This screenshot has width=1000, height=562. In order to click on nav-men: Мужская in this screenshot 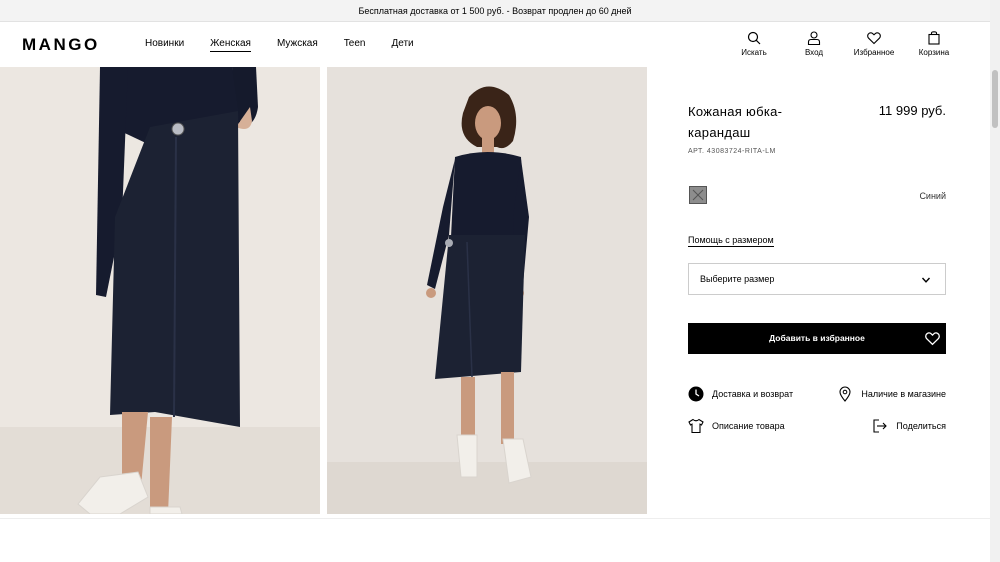, I will do `click(297, 45)`.